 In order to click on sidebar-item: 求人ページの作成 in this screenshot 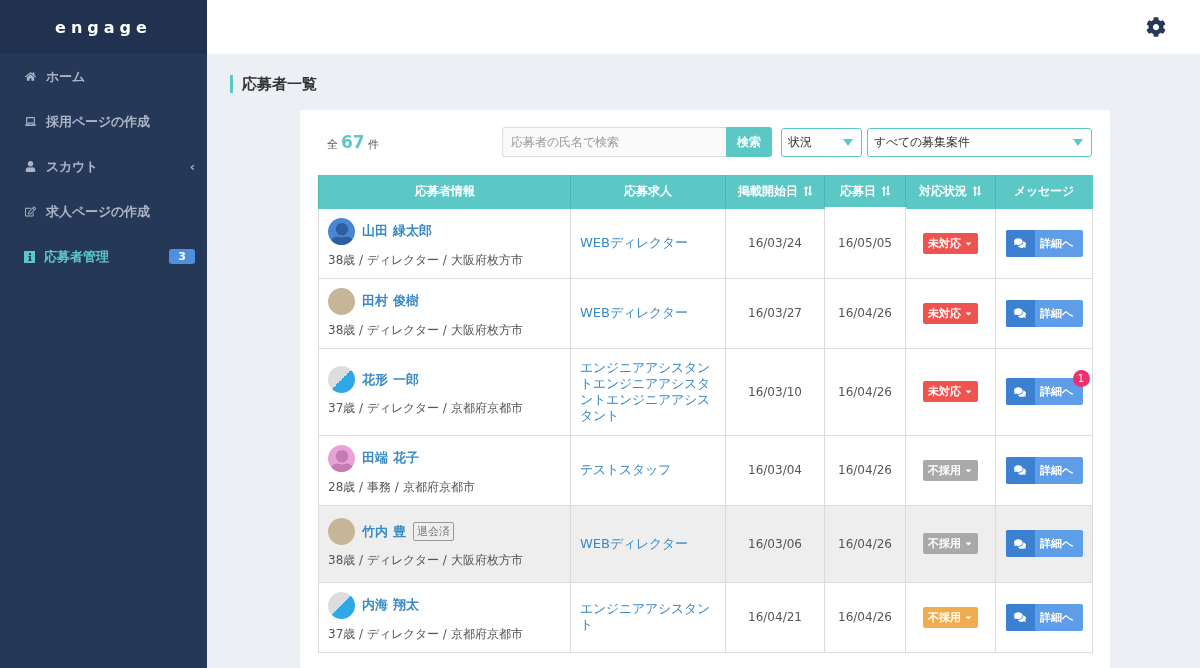, I will do `click(103, 211)`.